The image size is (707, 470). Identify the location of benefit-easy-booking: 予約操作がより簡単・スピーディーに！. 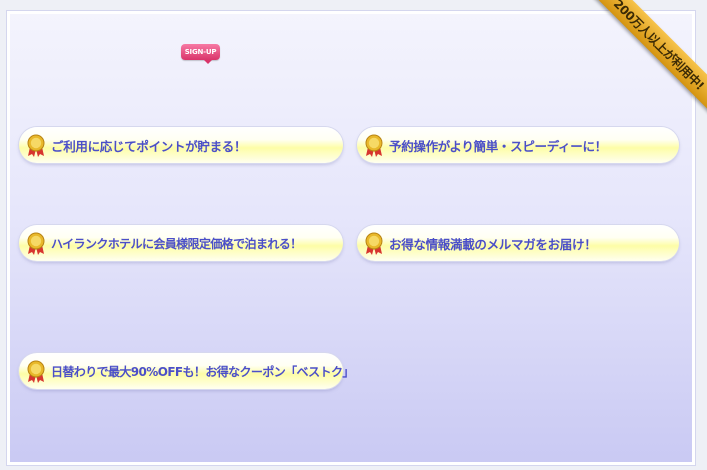
(518, 145).